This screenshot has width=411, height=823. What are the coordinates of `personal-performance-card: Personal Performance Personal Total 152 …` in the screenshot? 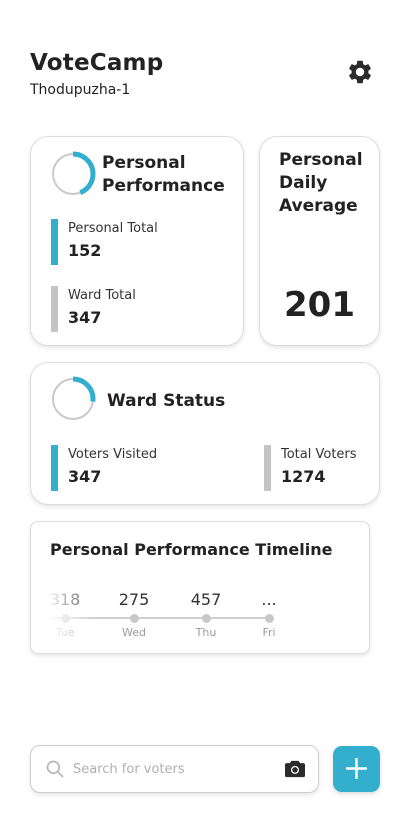 It's located at (137, 241).